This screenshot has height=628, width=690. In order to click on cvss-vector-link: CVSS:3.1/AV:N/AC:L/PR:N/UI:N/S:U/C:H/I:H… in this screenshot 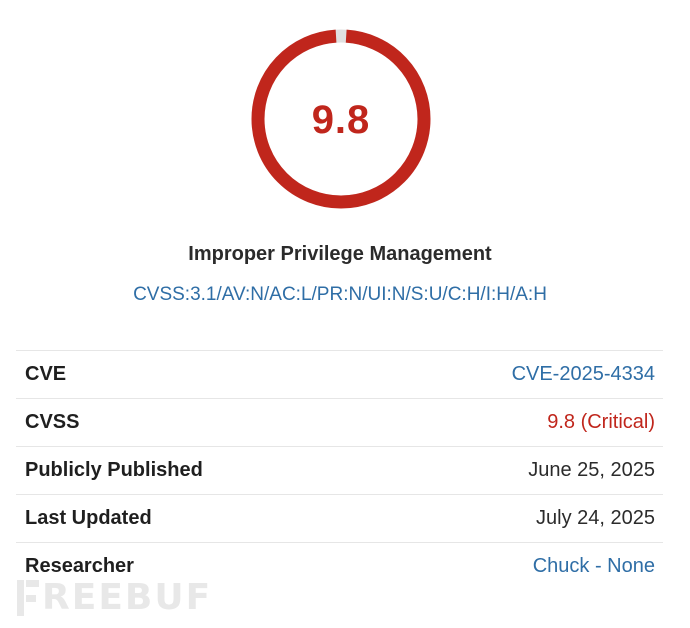, I will do `click(340, 295)`.